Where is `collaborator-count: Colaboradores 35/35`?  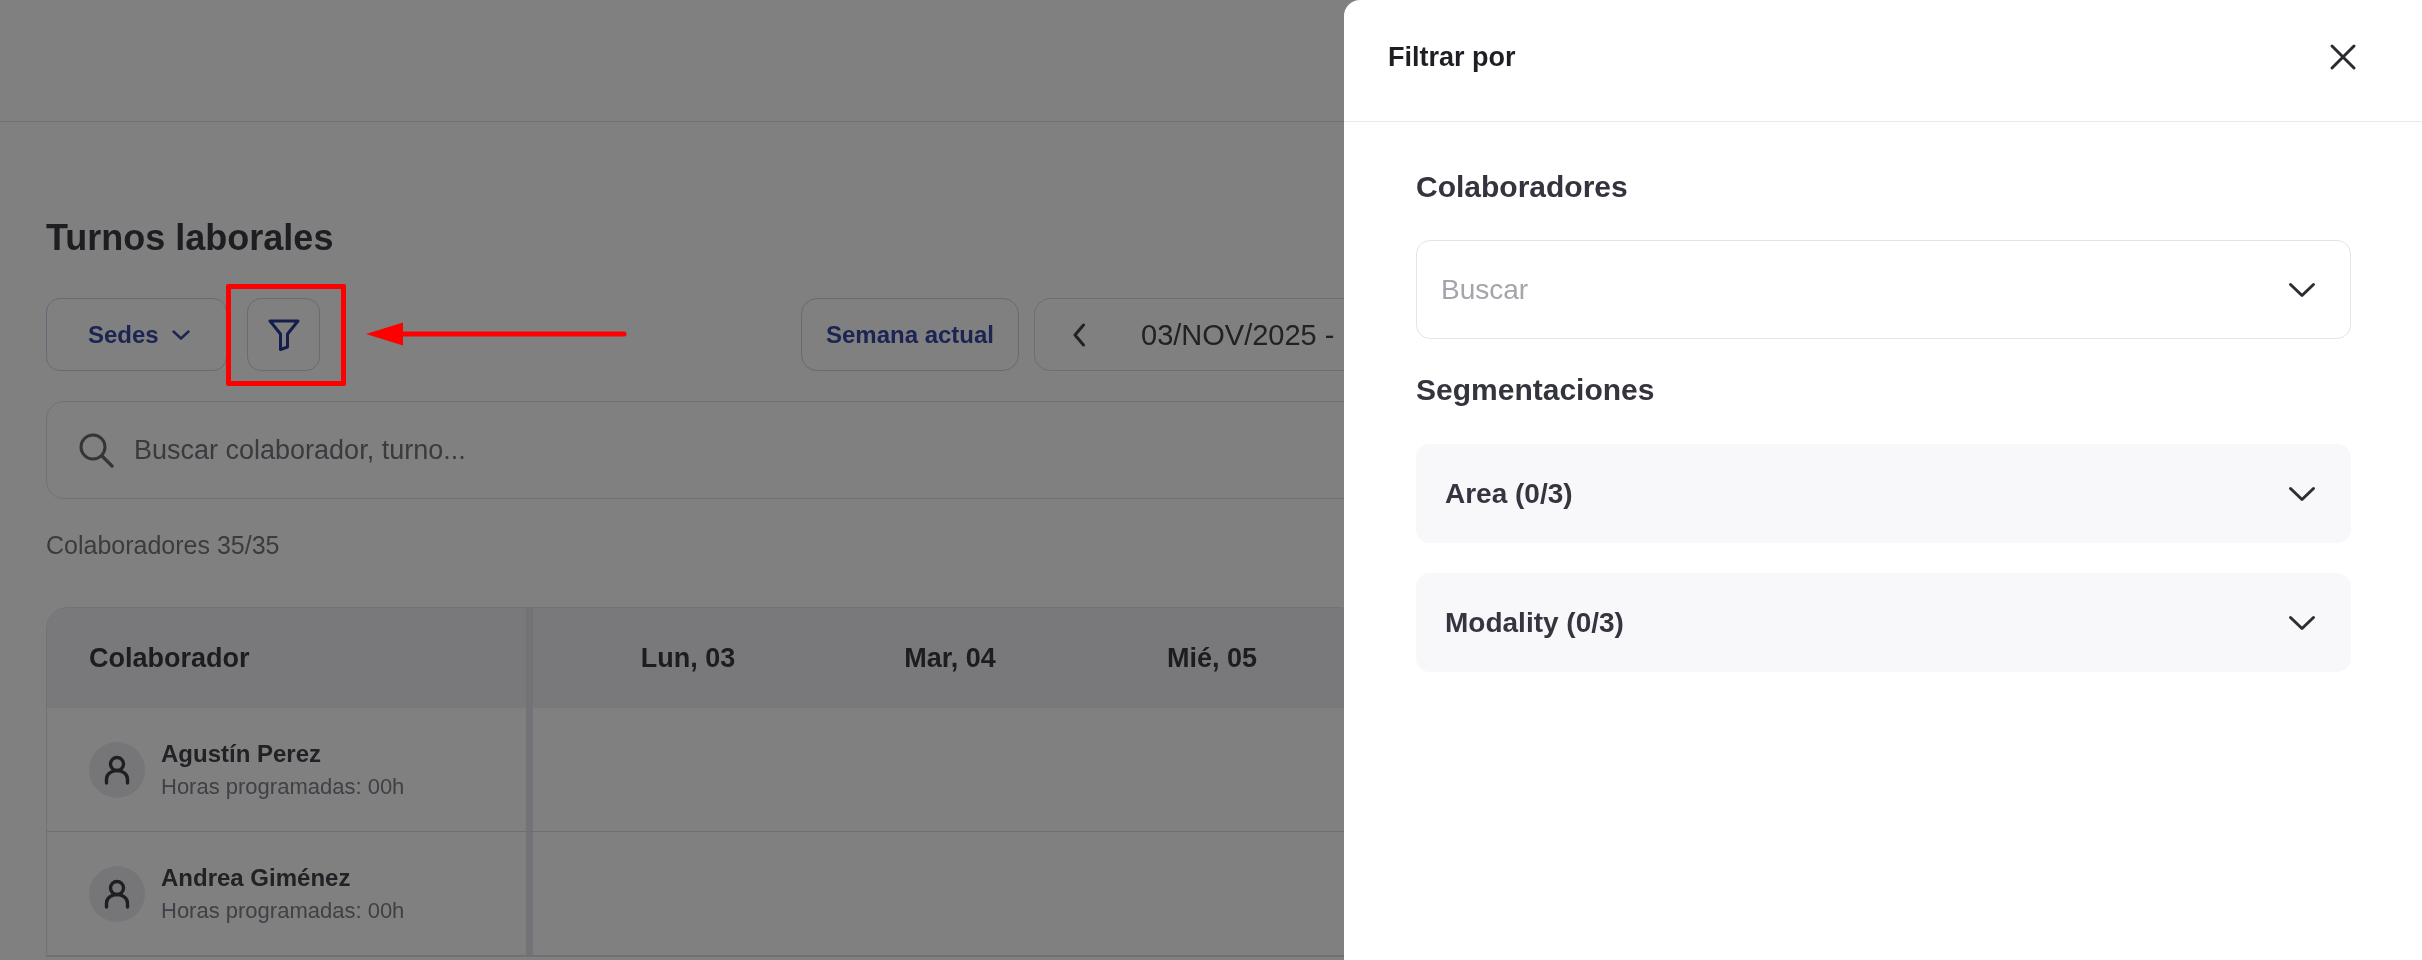 collaborator-count: Colaboradores 35/35 is located at coordinates (163, 545).